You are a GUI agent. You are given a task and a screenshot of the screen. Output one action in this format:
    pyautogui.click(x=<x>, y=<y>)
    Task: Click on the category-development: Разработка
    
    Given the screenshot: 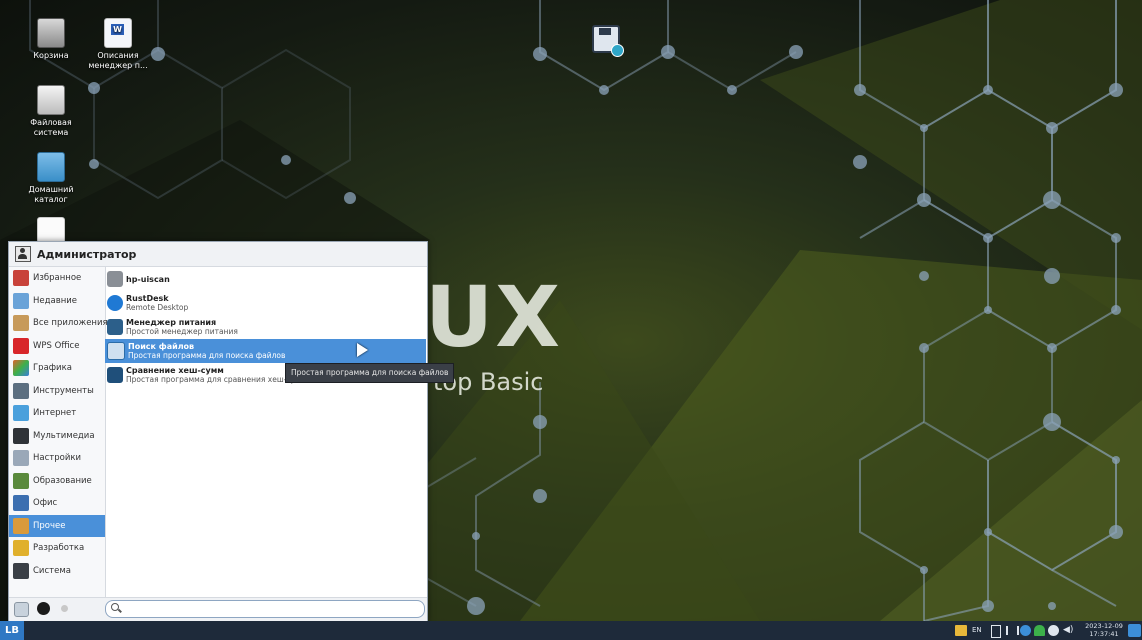 What is the action you would take?
    pyautogui.click(x=57, y=548)
    